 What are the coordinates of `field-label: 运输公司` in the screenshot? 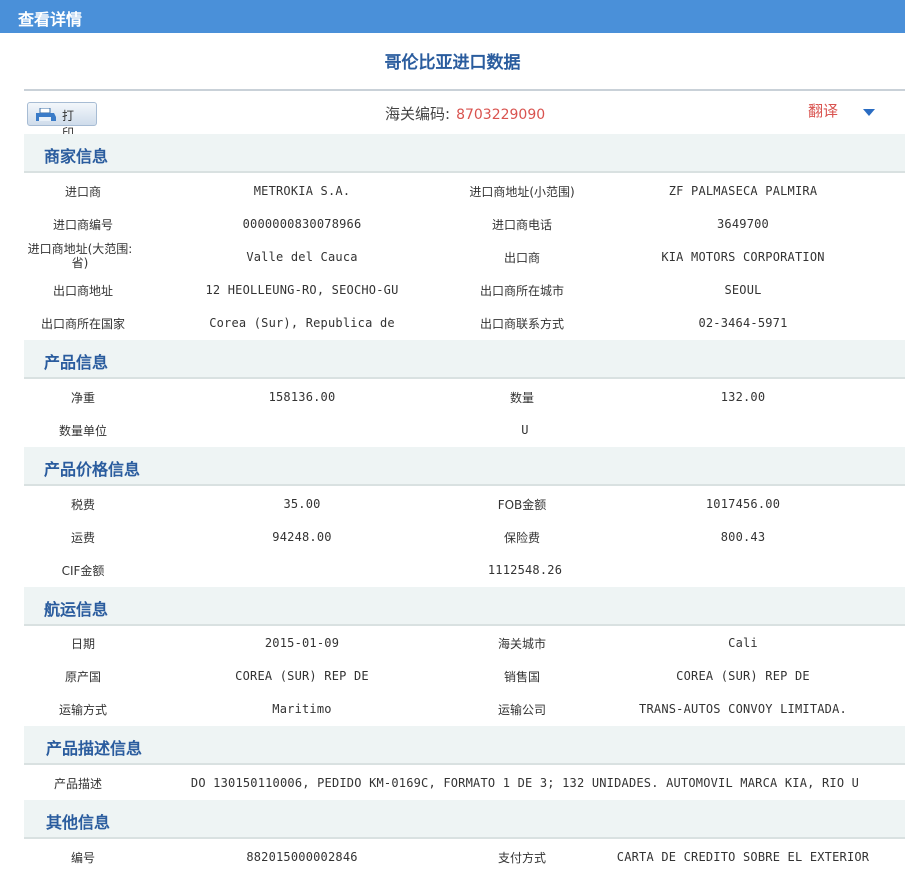 It's located at (521, 710).